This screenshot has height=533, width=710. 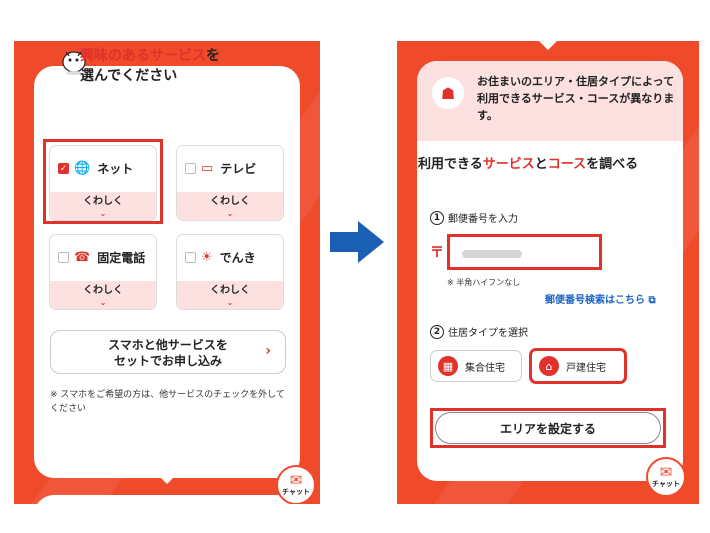 What do you see at coordinates (230, 183) in the screenshot?
I see `service-tile-tv: ▭ テレビ くわしく ⌄` at bounding box center [230, 183].